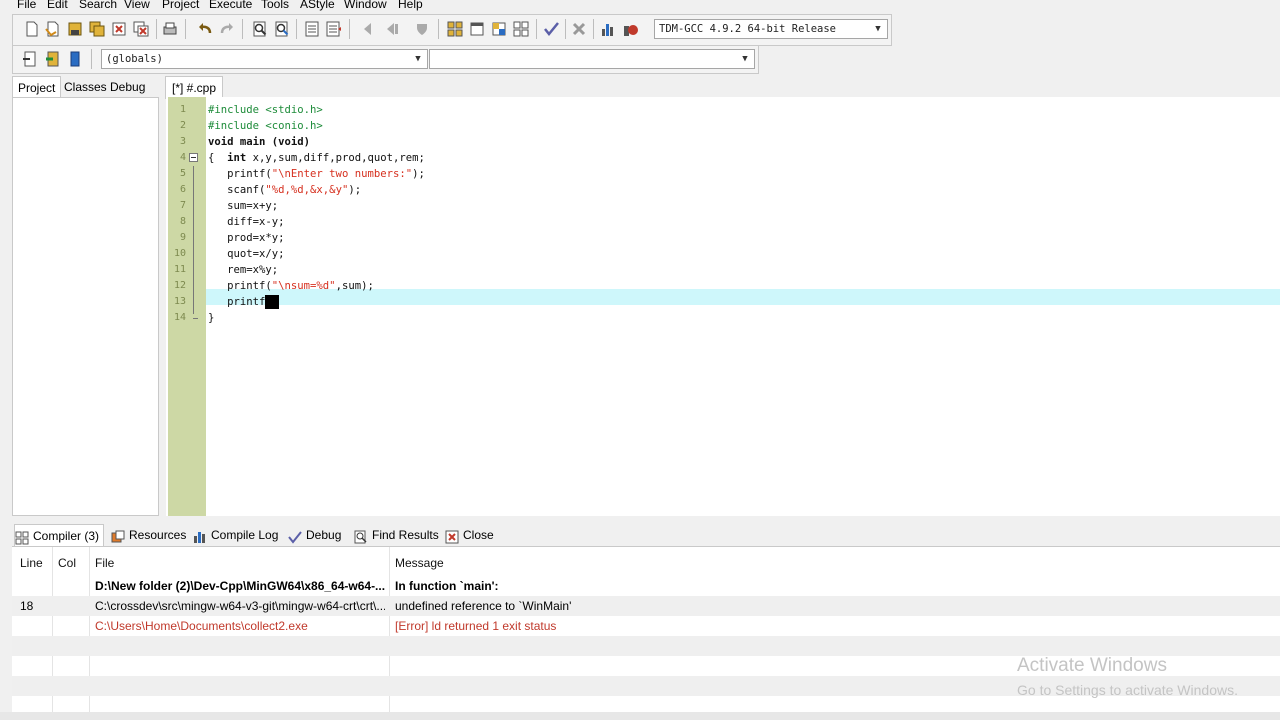 This screenshot has width=1280, height=720. Describe the element at coordinates (303, 286) in the screenshot. I see `string-token: "\nsum=%d"` at that location.